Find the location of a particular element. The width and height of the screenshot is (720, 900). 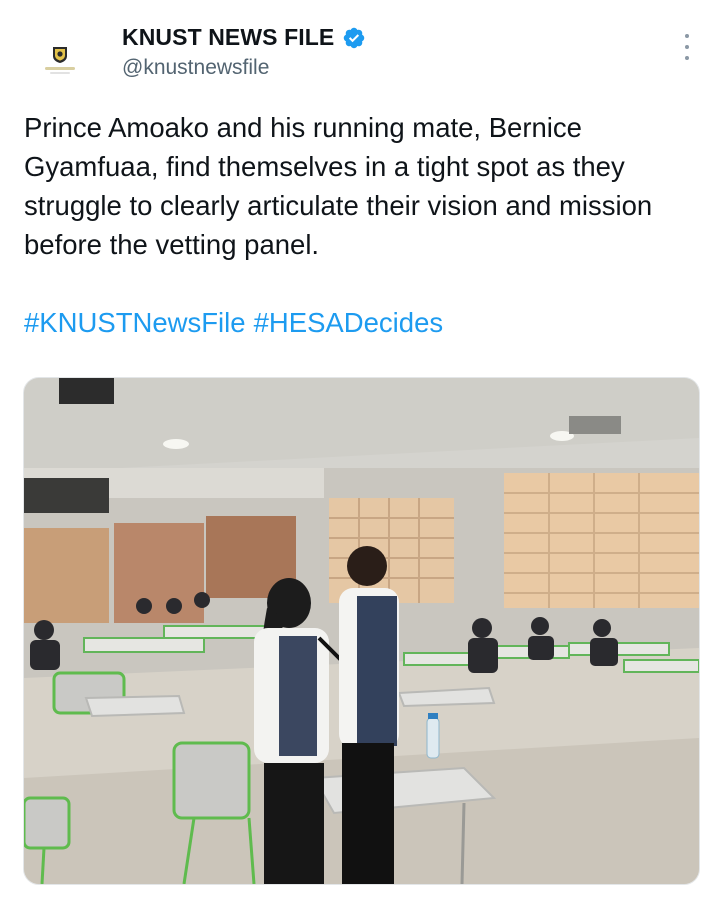

logo-subcaption is located at coordinates (60, 73).